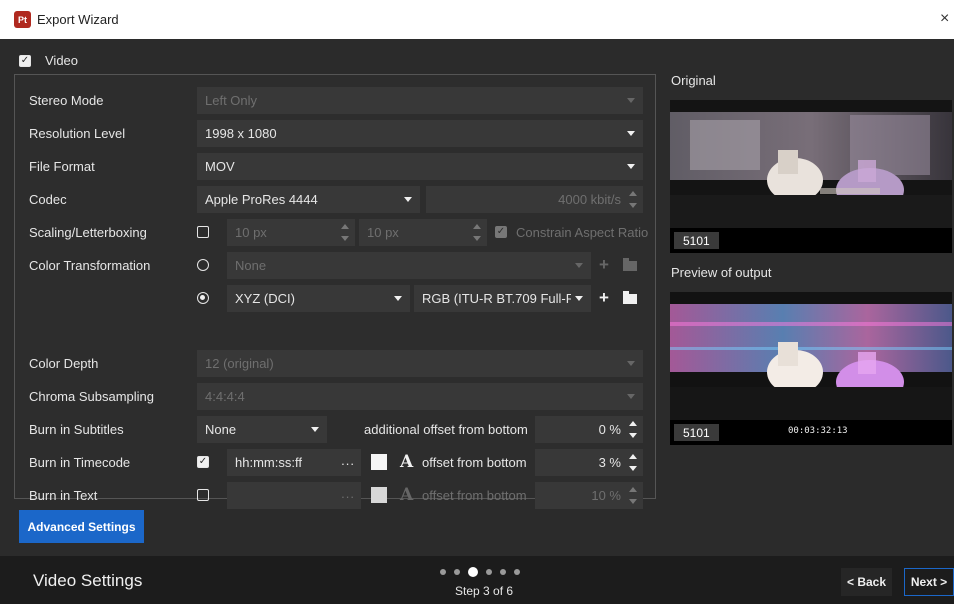 The height and width of the screenshot is (604, 954). What do you see at coordinates (225, 396) in the screenshot?
I see `chroma-value: 4:4:4:4` at bounding box center [225, 396].